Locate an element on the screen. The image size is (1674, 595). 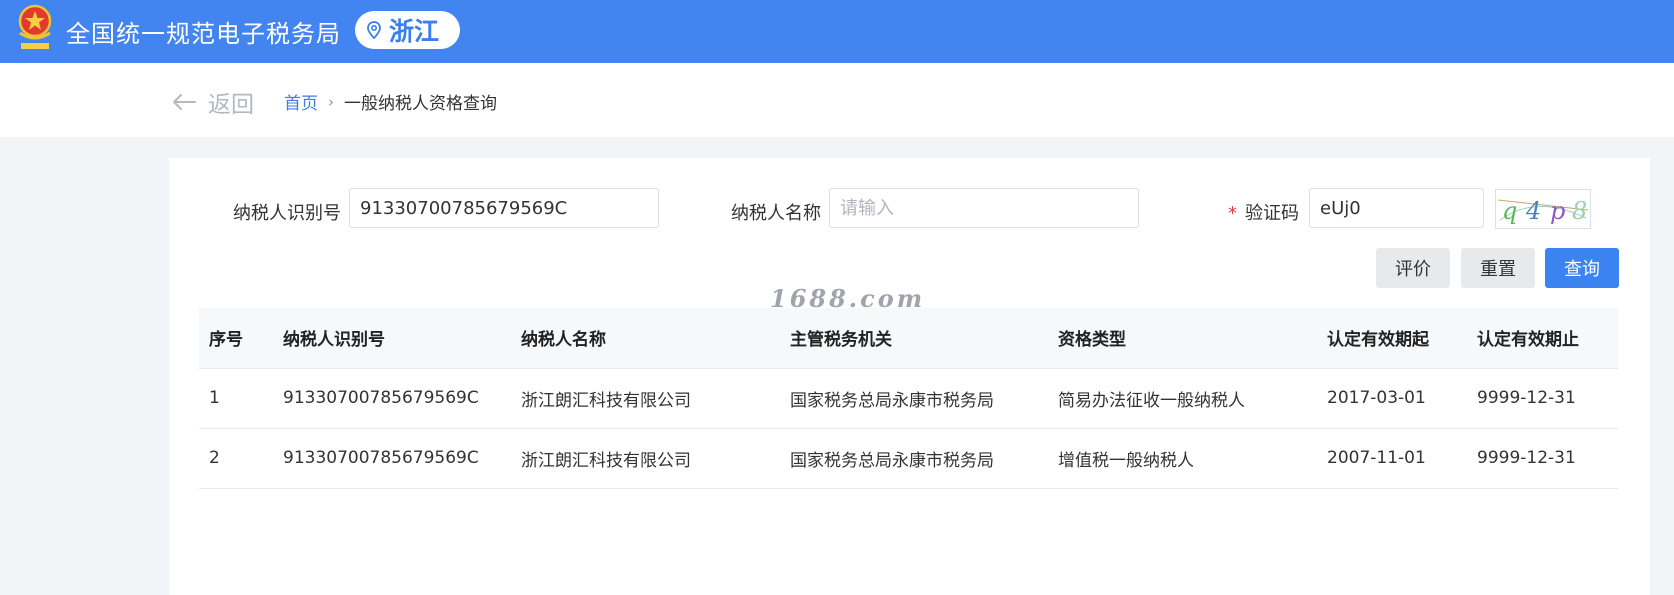
region-label: 浙江 is located at coordinates (414, 31).